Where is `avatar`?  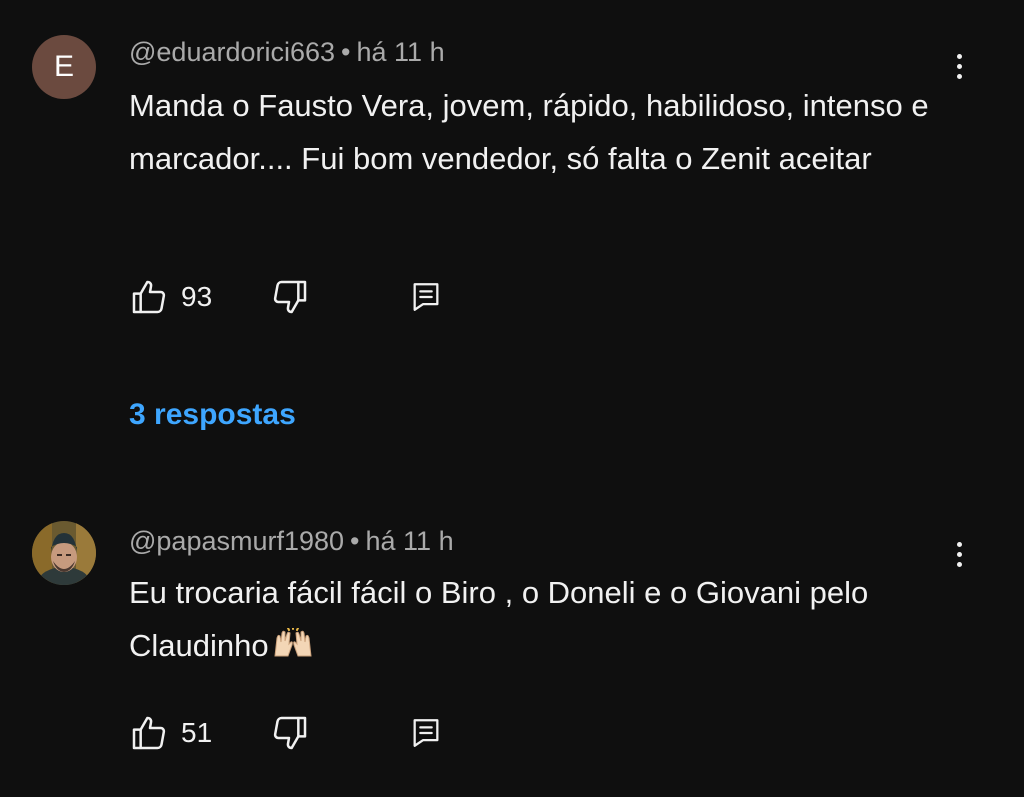
avatar is located at coordinates (64, 553).